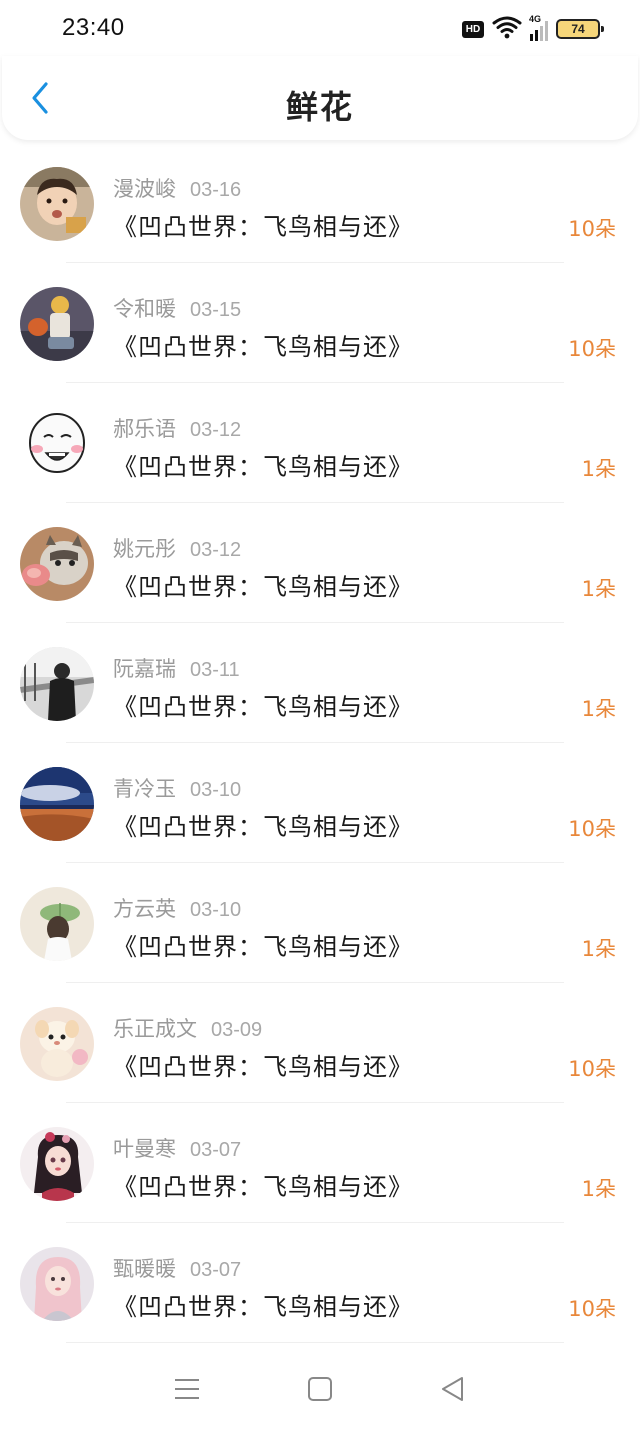 The height and width of the screenshot is (1433, 640). Describe the element at coordinates (144, 429) in the screenshot. I see `username: 郝乐语` at that location.